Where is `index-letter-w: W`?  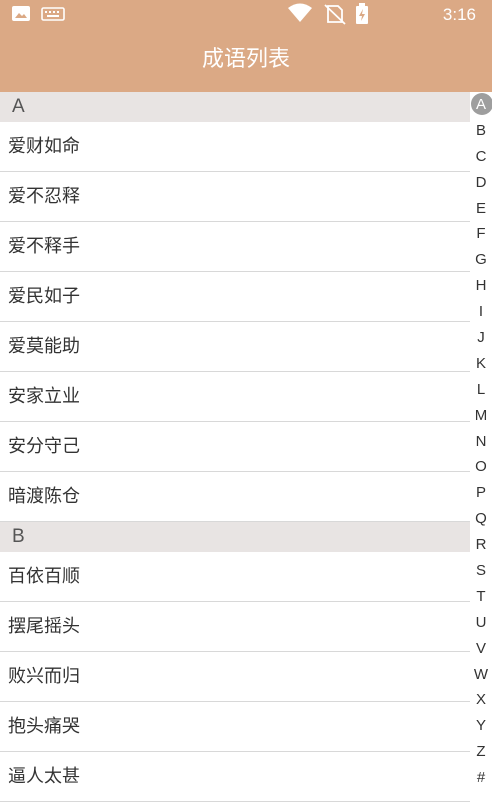
index-letter-w: W is located at coordinates (481, 675).